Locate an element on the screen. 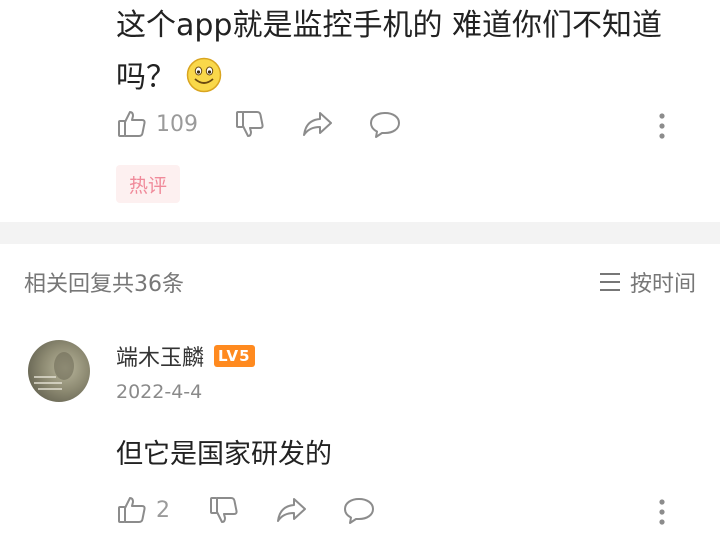 Image resolution: width=720 pixels, height=538 pixels. replies-count-title: 相关回复共36条 is located at coordinates (104, 284).